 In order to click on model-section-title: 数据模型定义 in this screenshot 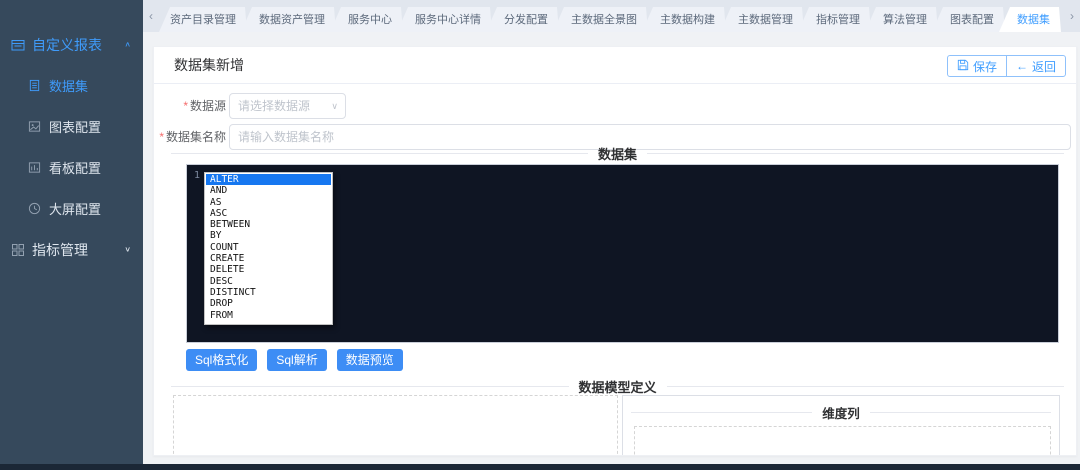, I will do `click(617, 387)`.